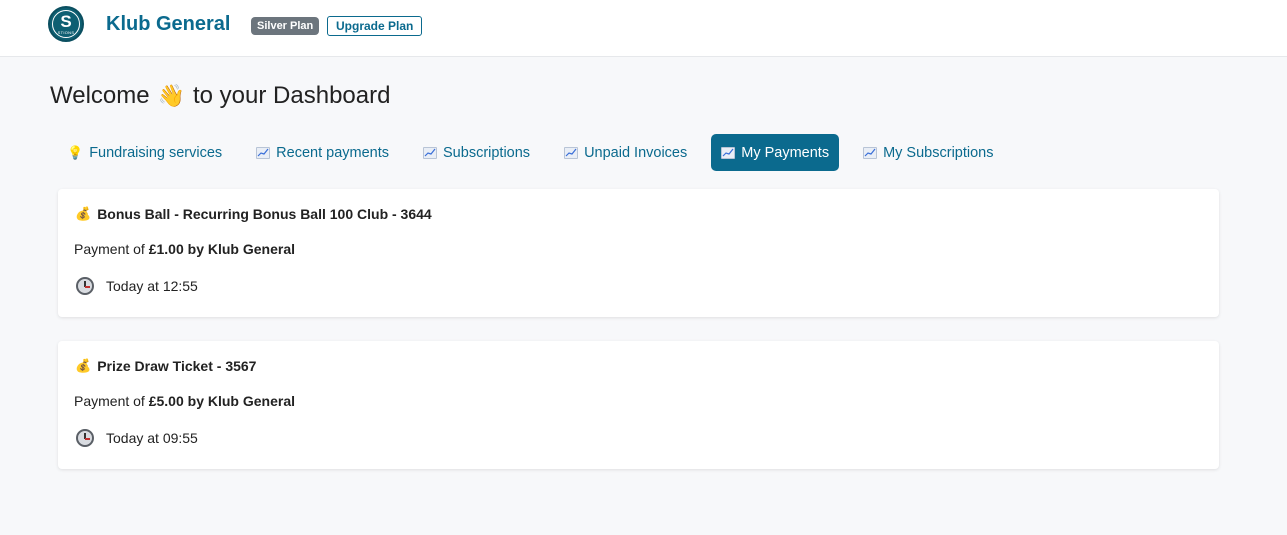 The image size is (1287, 535). Describe the element at coordinates (152, 438) in the screenshot. I see `payment-time-text: Today at 09:55` at that location.